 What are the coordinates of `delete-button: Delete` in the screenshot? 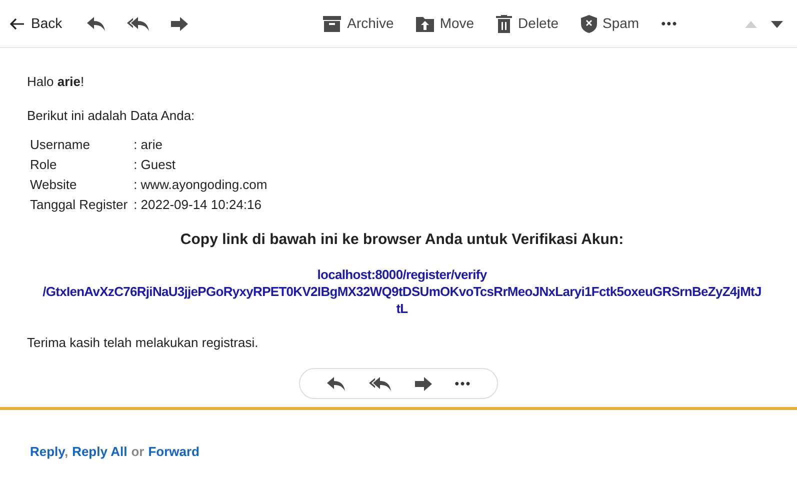 It's located at (527, 23).